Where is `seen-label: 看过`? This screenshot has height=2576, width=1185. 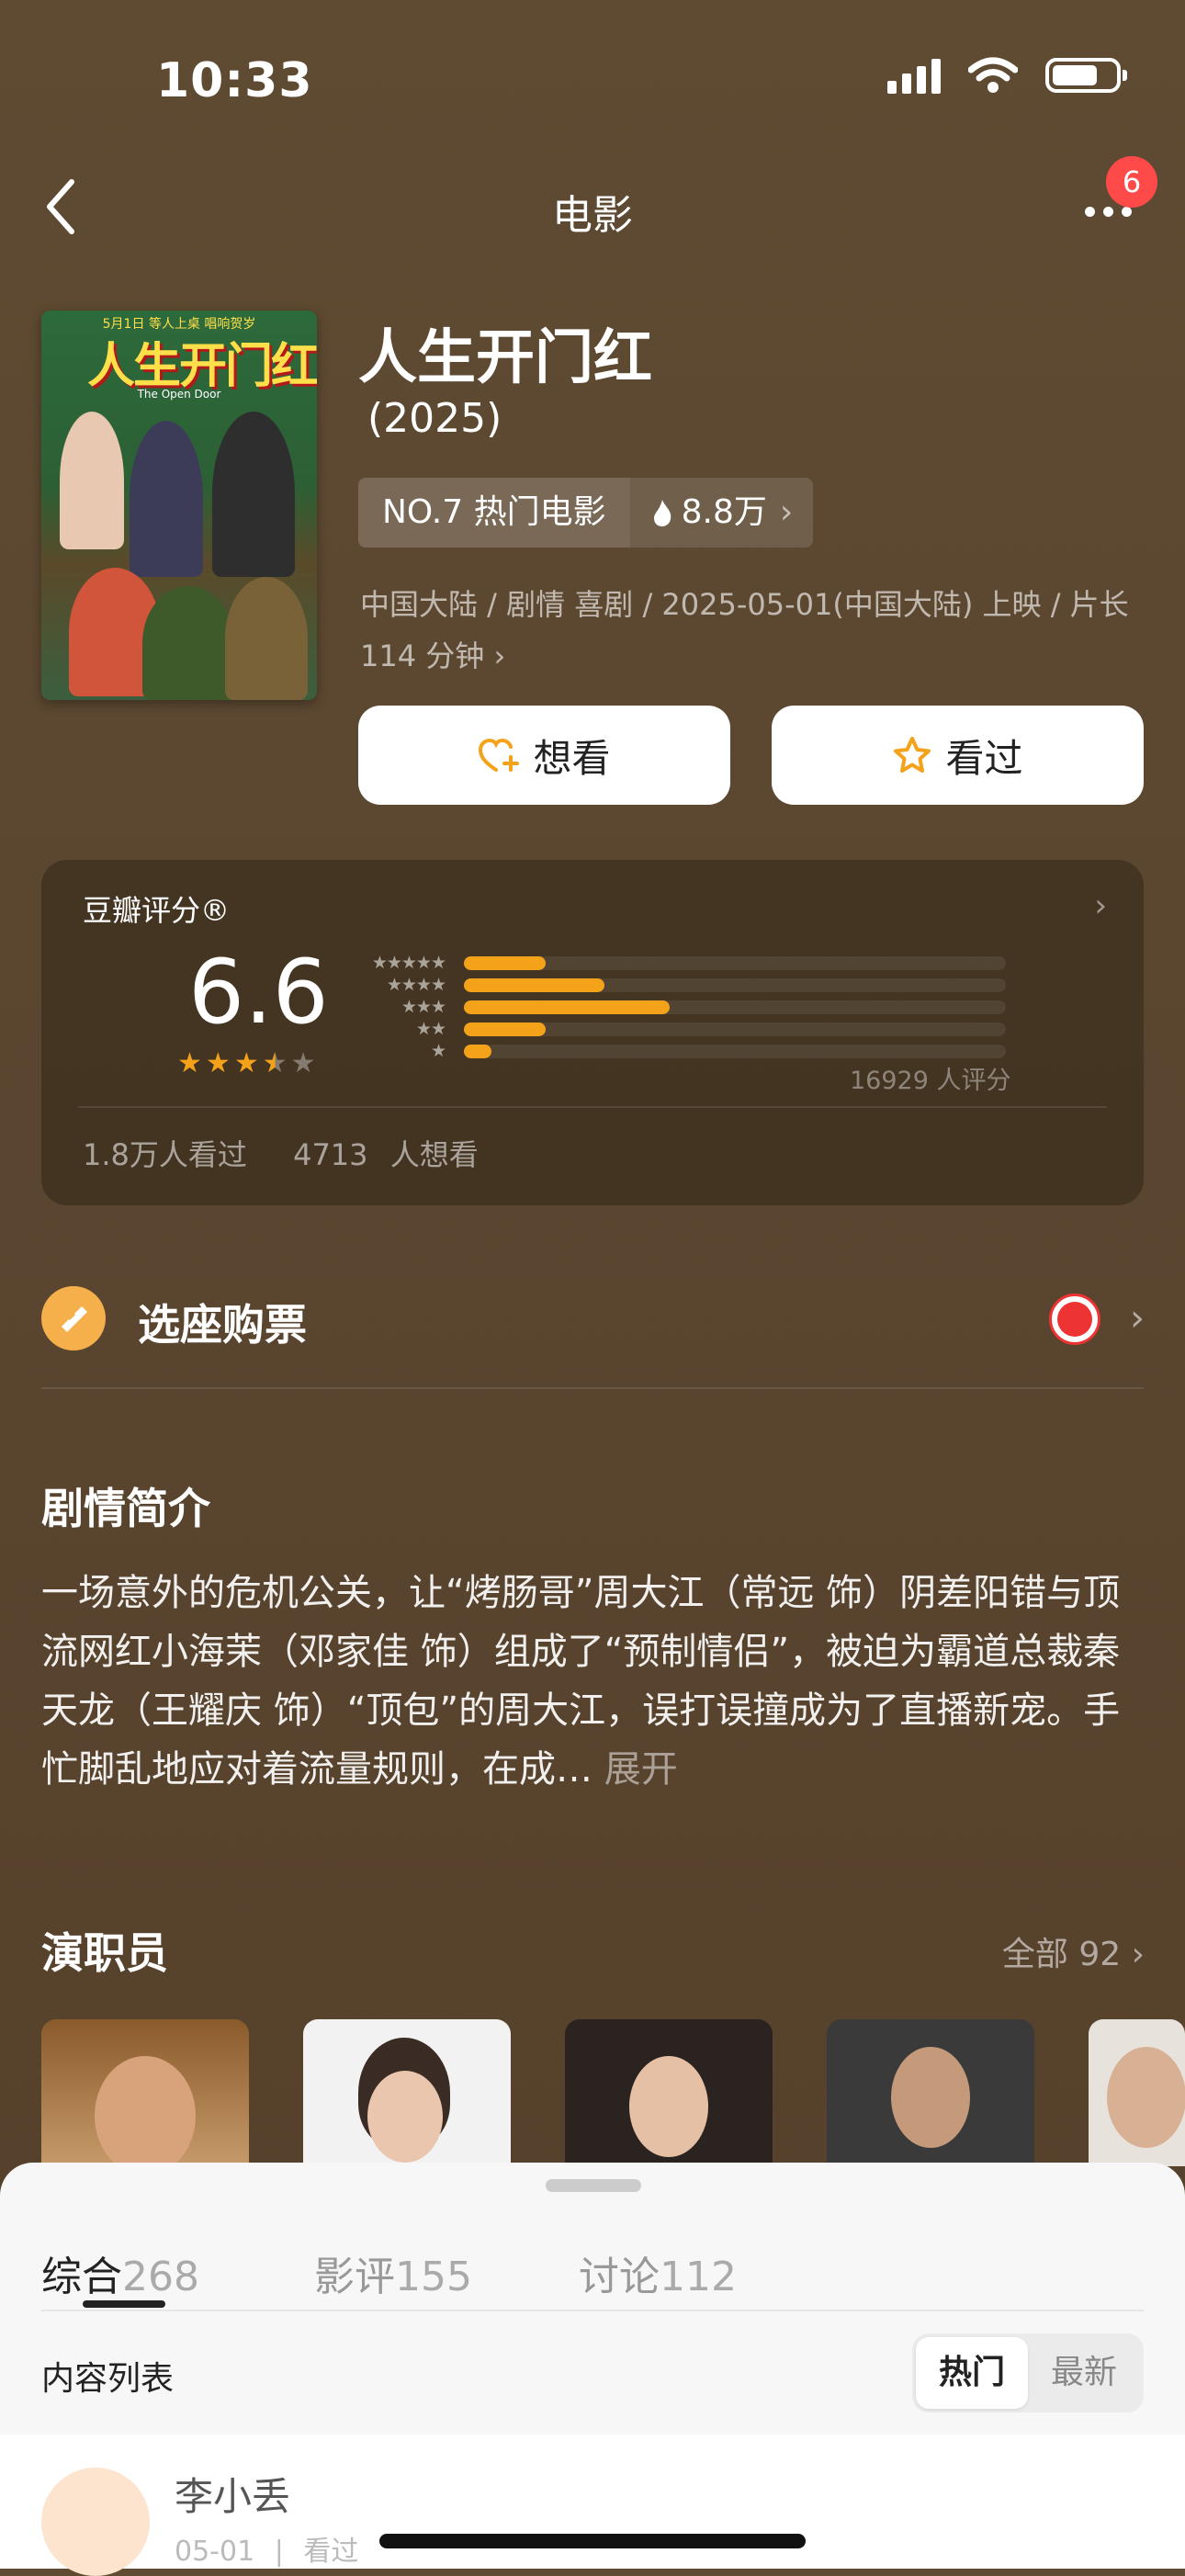 seen-label: 看过 is located at coordinates (984, 758).